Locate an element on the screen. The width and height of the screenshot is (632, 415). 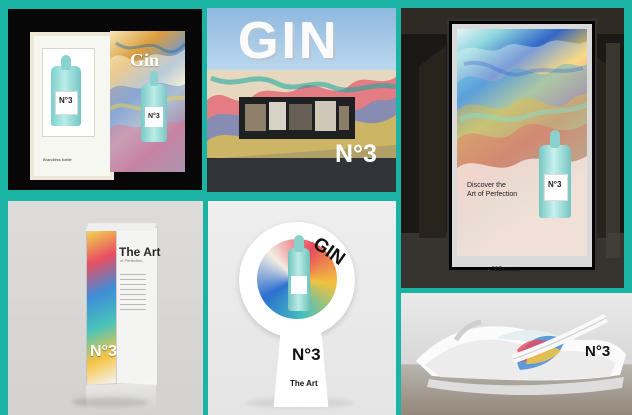
sneaker-panel: N°3 is located at coordinates (516, 354).